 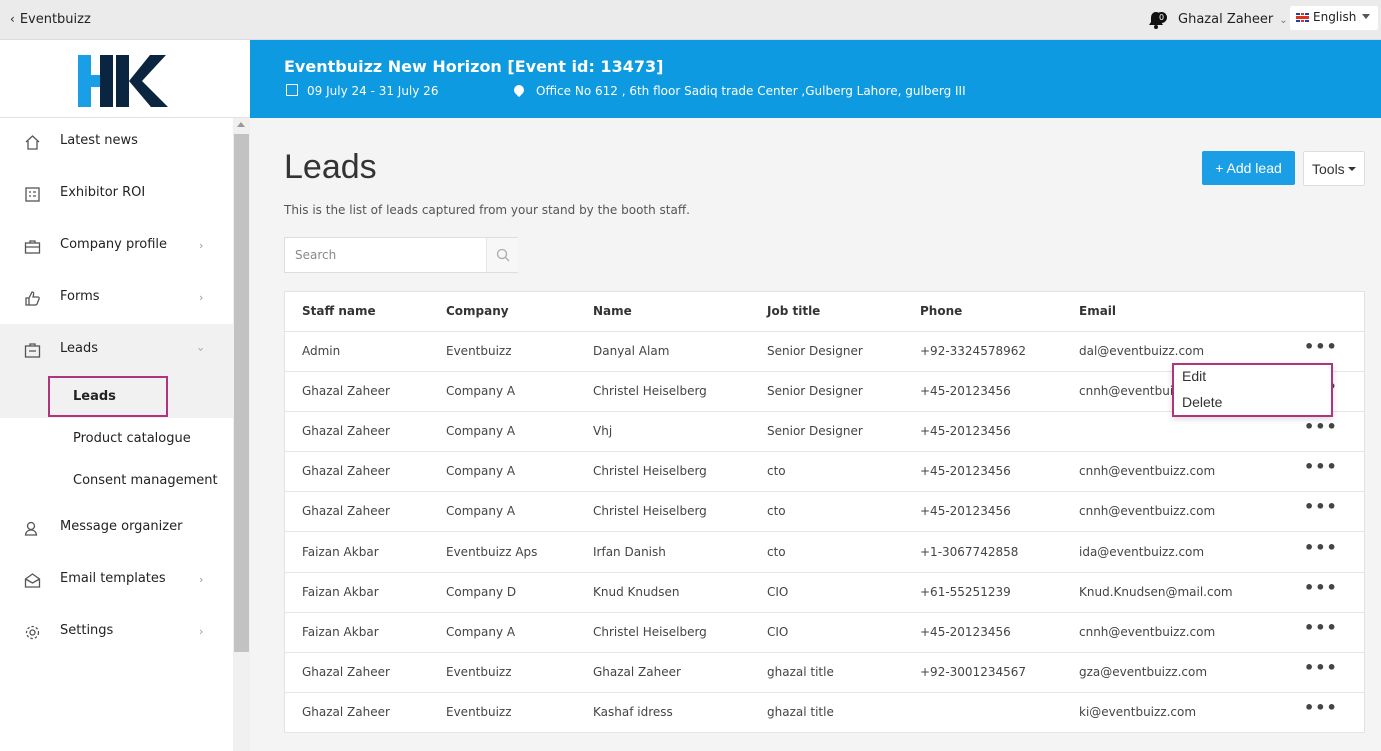 I want to click on chevron-left-icon: ‹, so click(x=12, y=19).